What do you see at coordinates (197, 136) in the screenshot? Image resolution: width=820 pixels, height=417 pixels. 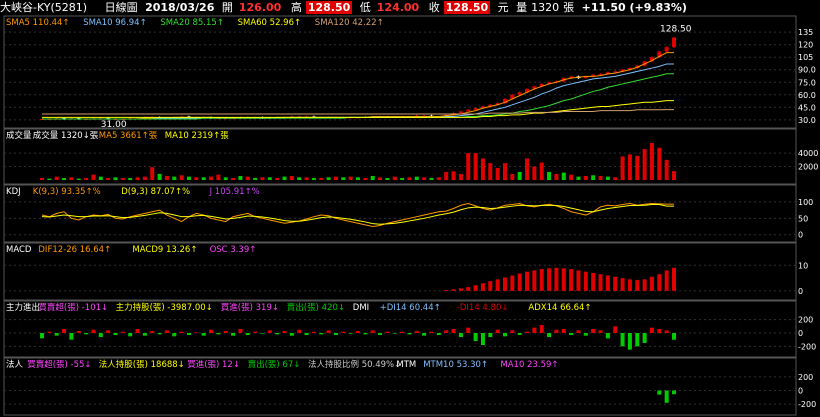 I see `legend-volume-3: MA10 2319↑張` at bounding box center [197, 136].